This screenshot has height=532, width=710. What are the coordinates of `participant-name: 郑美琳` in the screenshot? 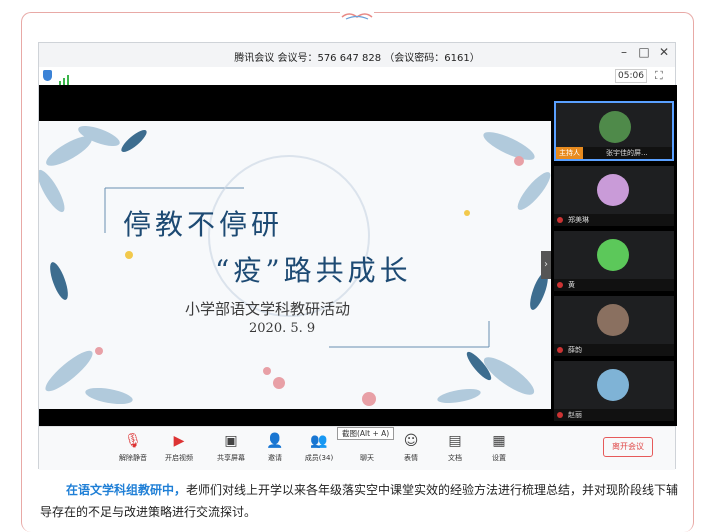 It's located at (614, 220).